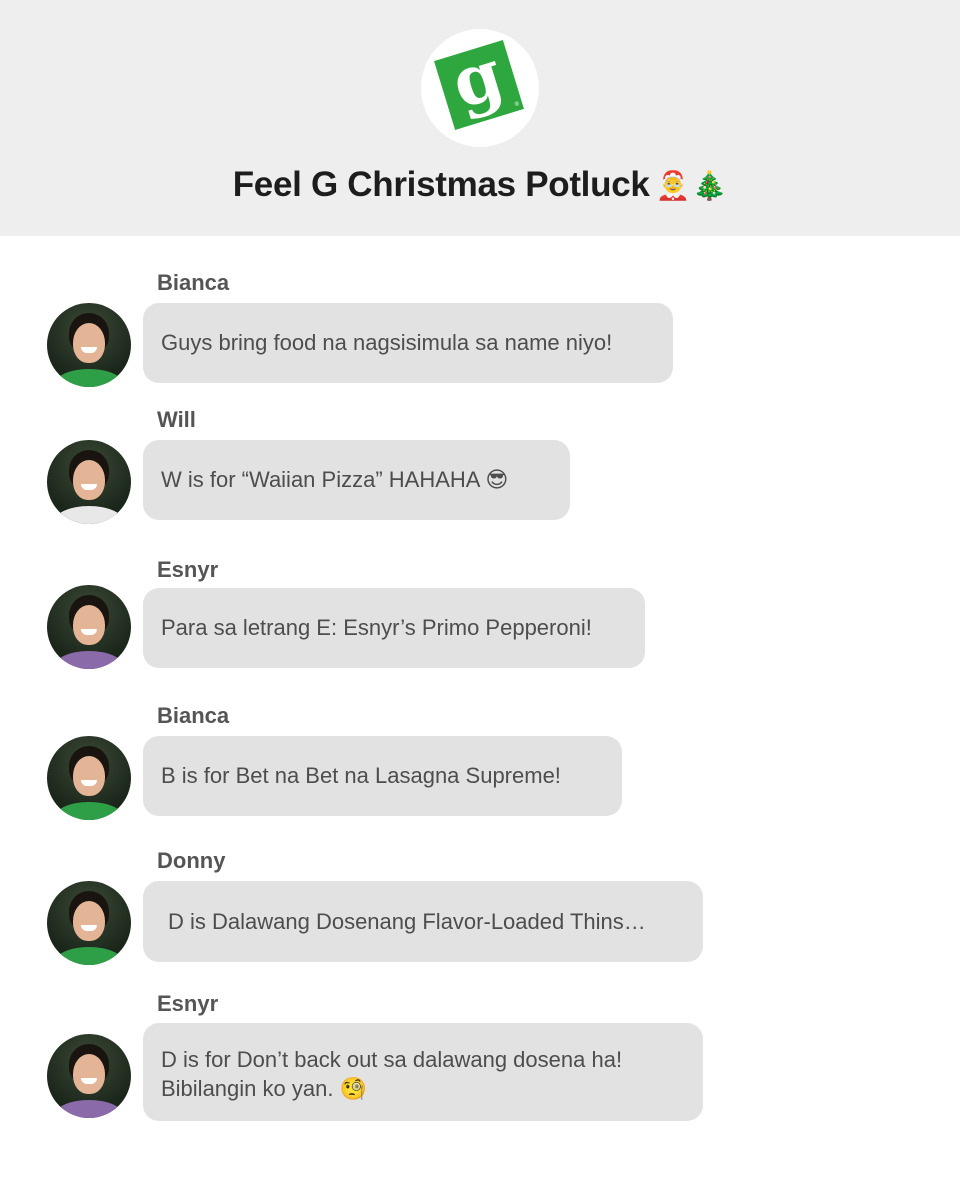  I want to click on sender-name: Donny, so click(191, 860).